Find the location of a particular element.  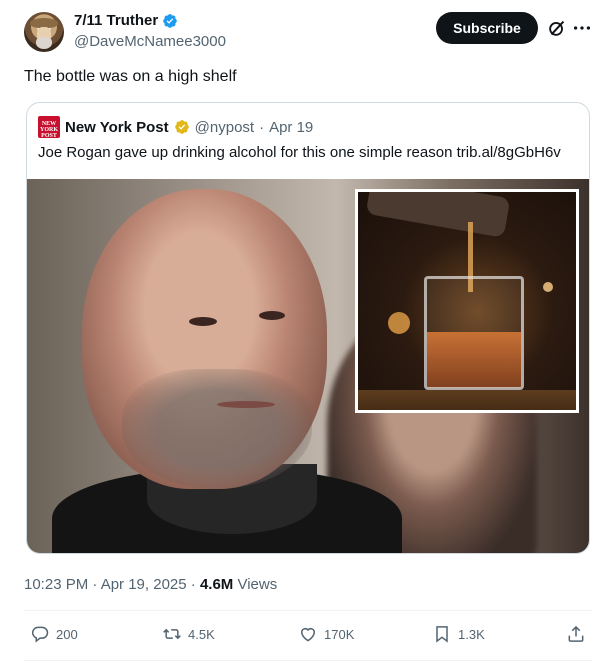

share-button is located at coordinates (576, 634).